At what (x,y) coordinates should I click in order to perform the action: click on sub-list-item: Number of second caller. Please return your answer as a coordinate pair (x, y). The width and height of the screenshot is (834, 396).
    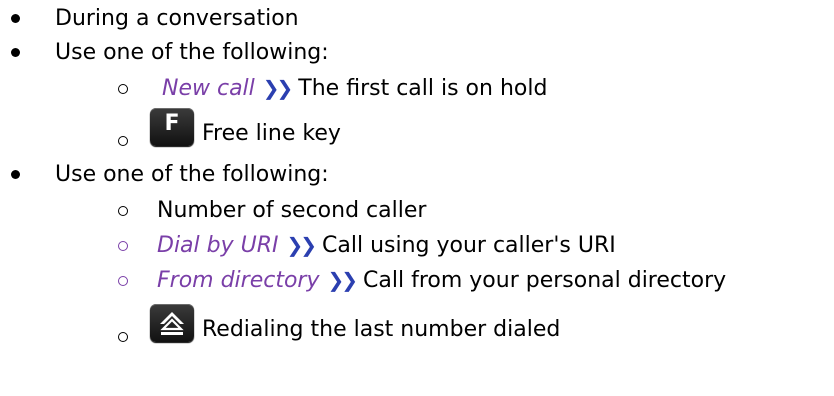
    Looking at the image, I should click on (417, 210).